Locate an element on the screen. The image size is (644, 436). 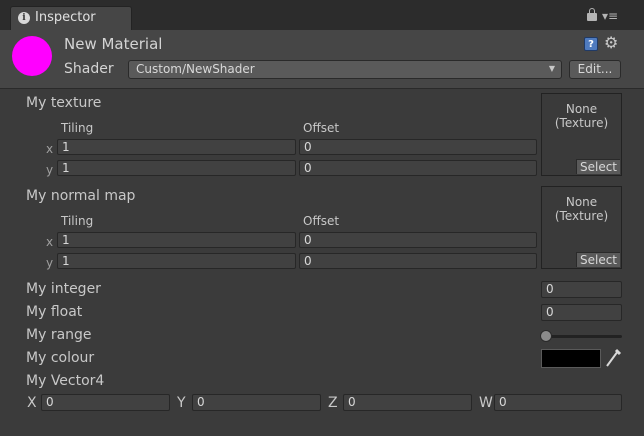
material-name: New Material is located at coordinates (113, 44).